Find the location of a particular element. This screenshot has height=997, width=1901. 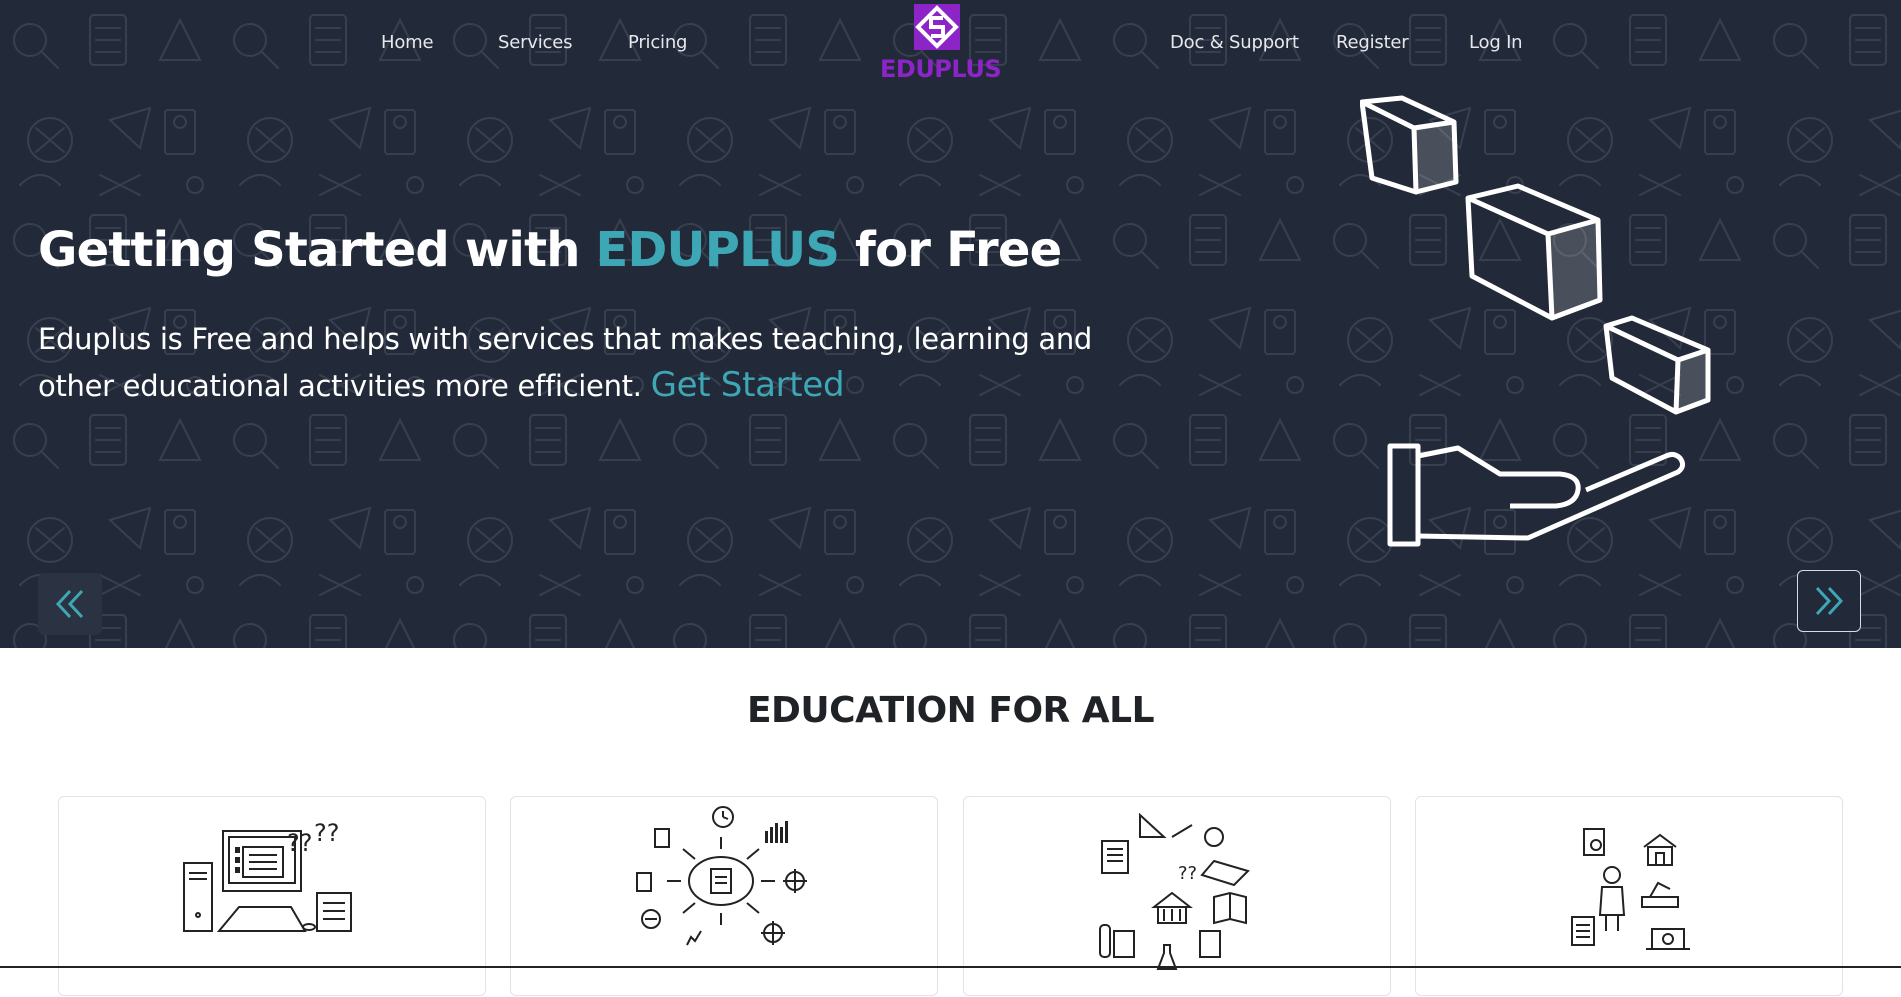

carousel-prev-button is located at coordinates (70, 604).